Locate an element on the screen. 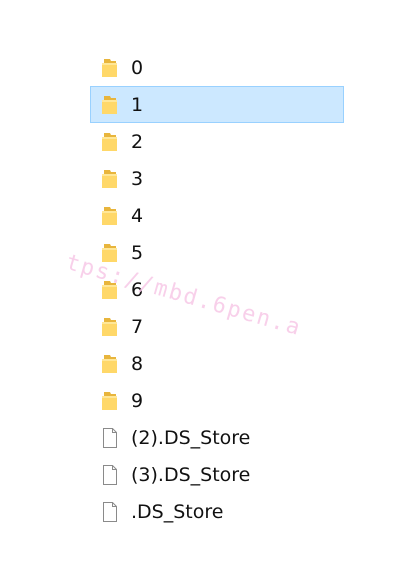 This screenshot has height=585, width=414. list-item-folder-7: 7 is located at coordinates (217, 326).